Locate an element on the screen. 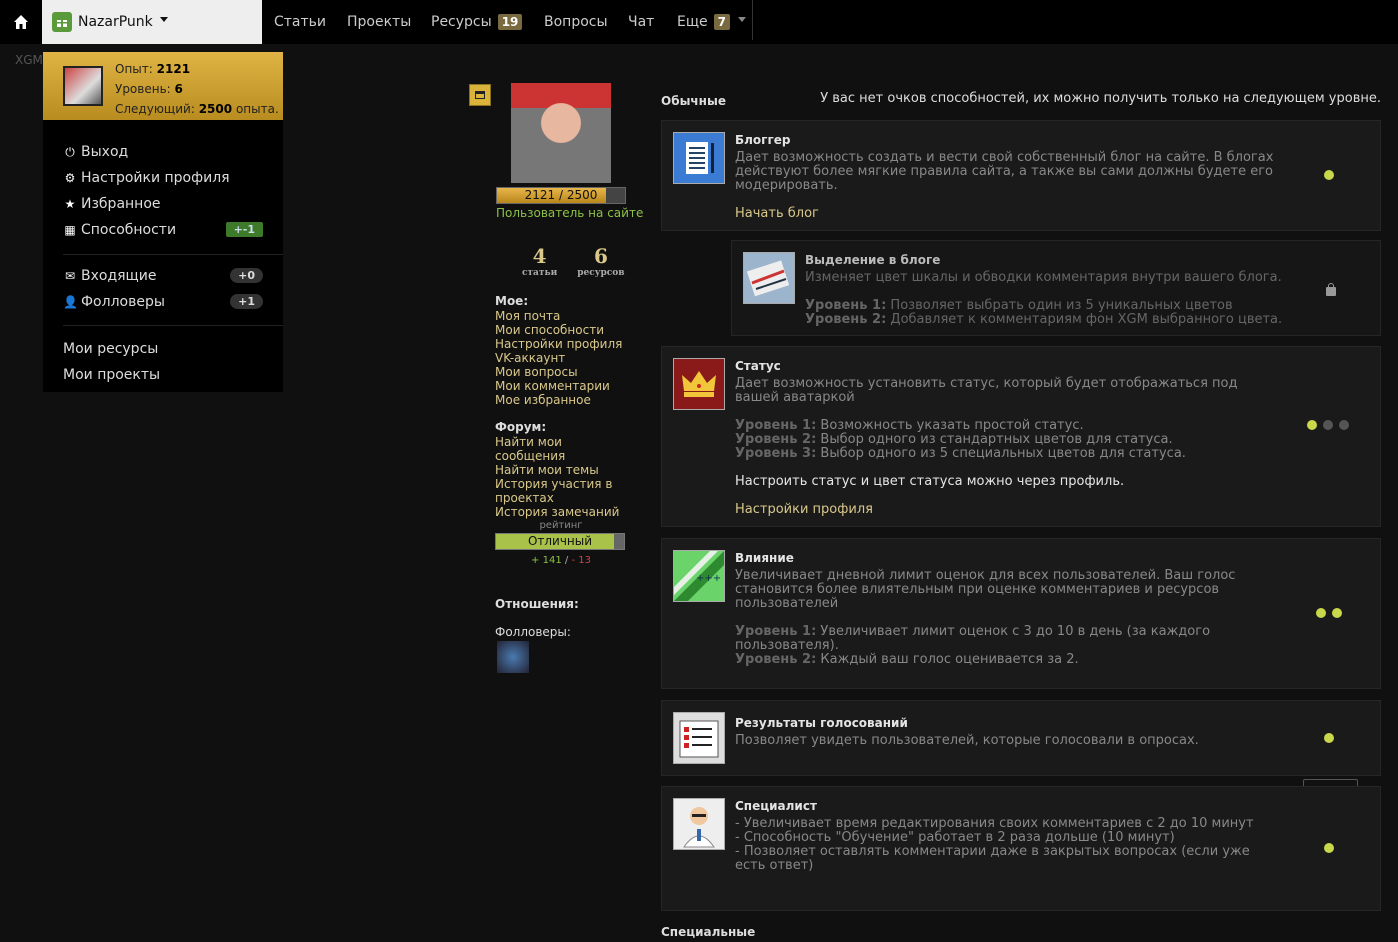  follower-avatar is located at coordinates (513, 657).